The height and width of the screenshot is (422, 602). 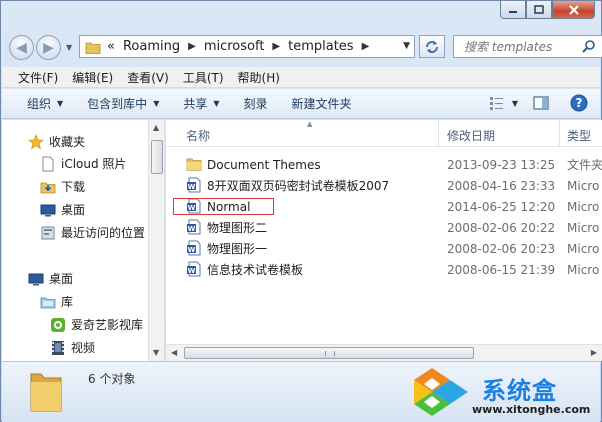 I want to click on breadcrumb-templates: templates, so click(x=320, y=46).